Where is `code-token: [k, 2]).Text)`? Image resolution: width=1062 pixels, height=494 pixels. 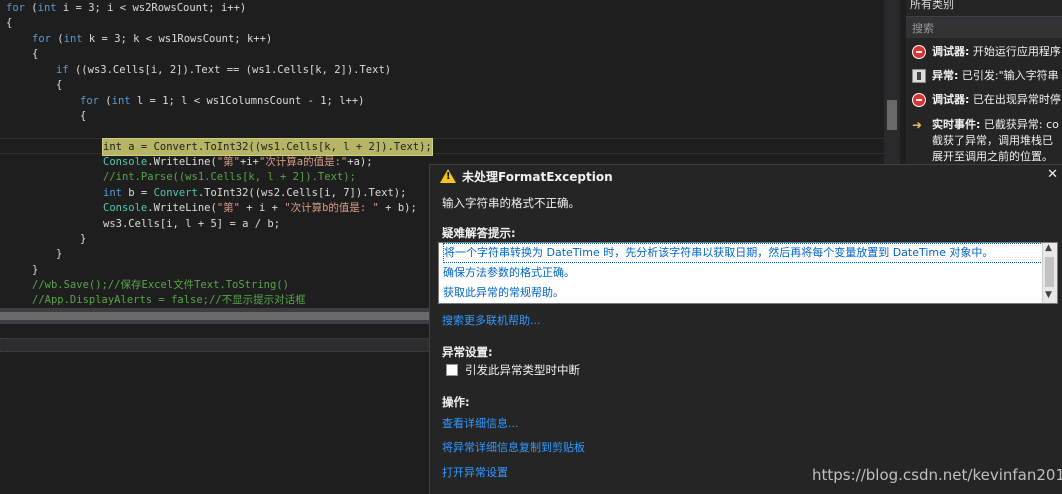 code-token: [k, 2]).Text) is located at coordinates (350, 70).